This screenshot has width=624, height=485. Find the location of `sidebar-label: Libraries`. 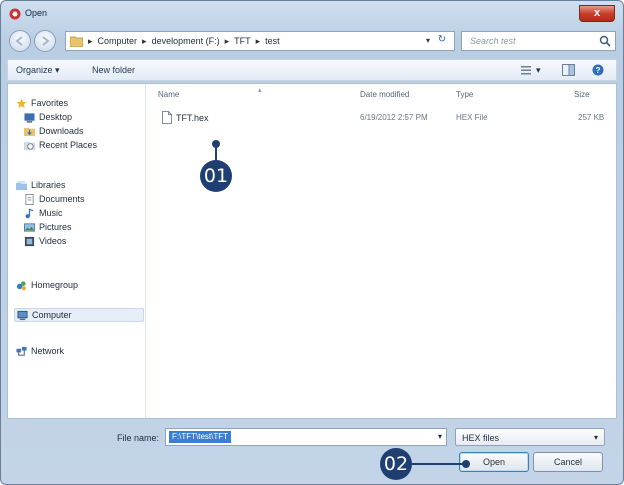

sidebar-label: Libraries is located at coordinates (48, 185).